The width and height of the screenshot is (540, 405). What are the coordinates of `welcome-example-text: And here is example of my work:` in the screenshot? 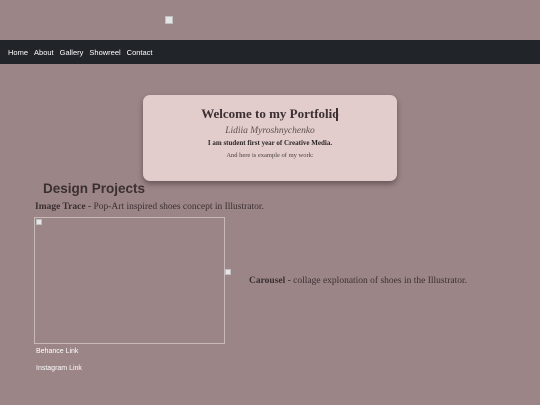 It's located at (270, 155).